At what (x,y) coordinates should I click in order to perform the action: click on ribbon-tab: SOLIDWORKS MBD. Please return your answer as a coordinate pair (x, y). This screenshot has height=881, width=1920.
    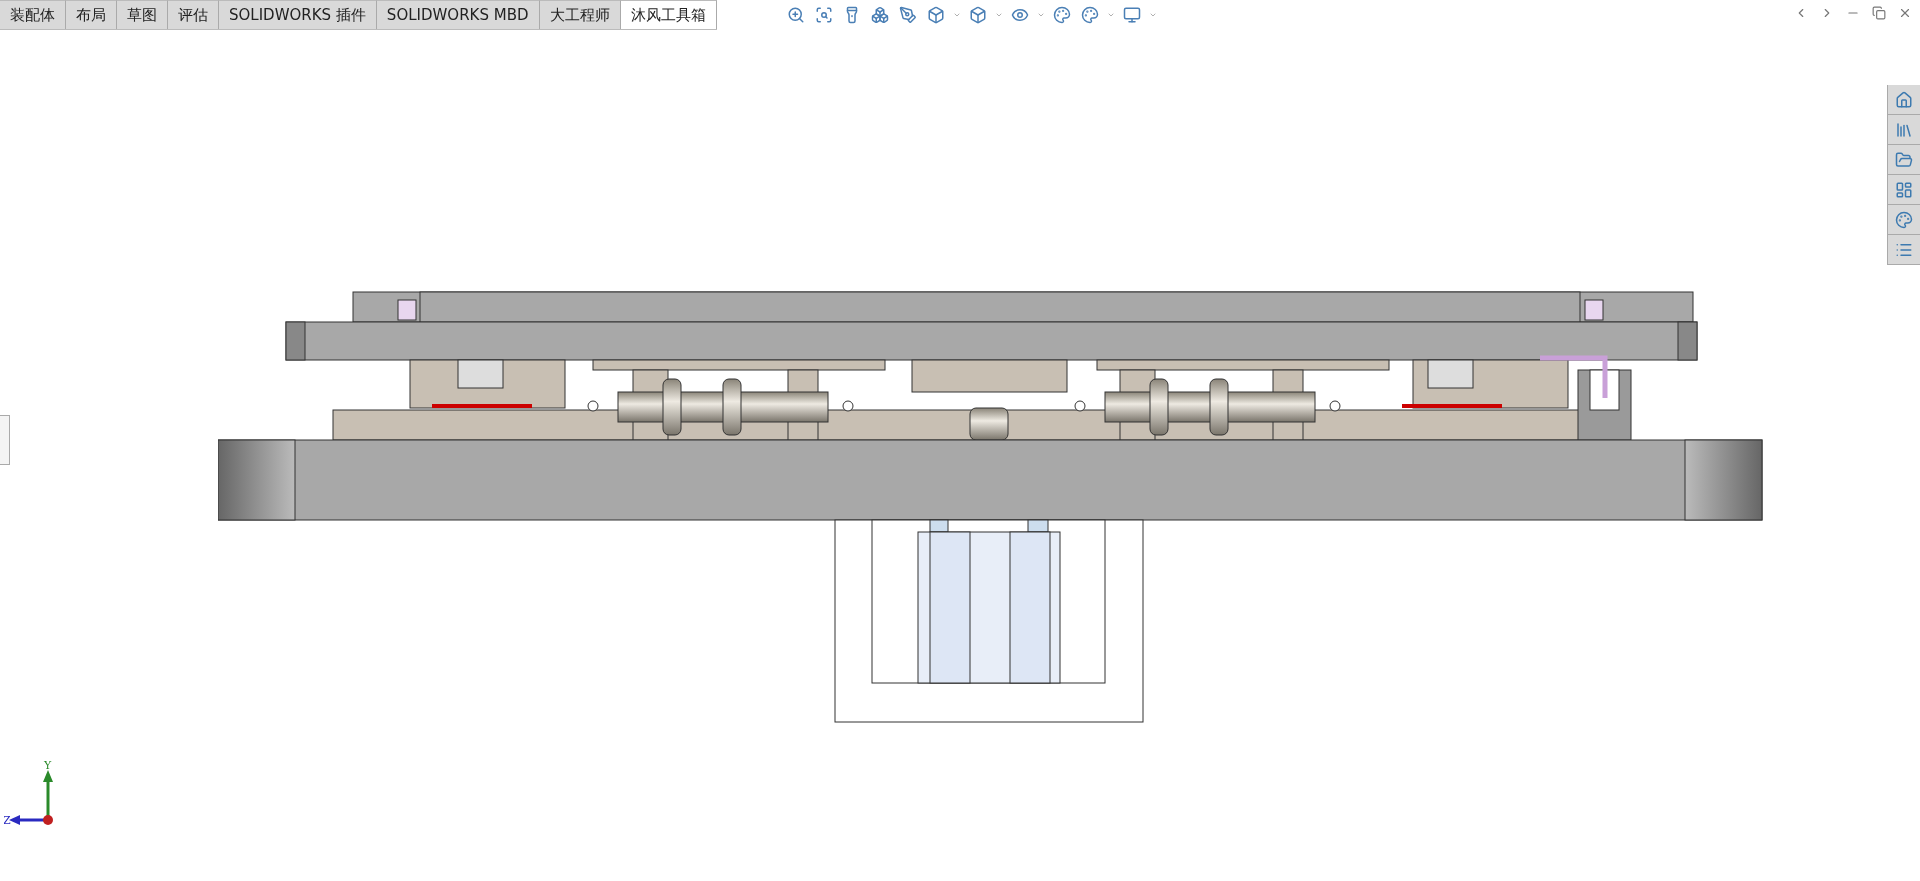
    Looking at the image, I should click on (458, 14).